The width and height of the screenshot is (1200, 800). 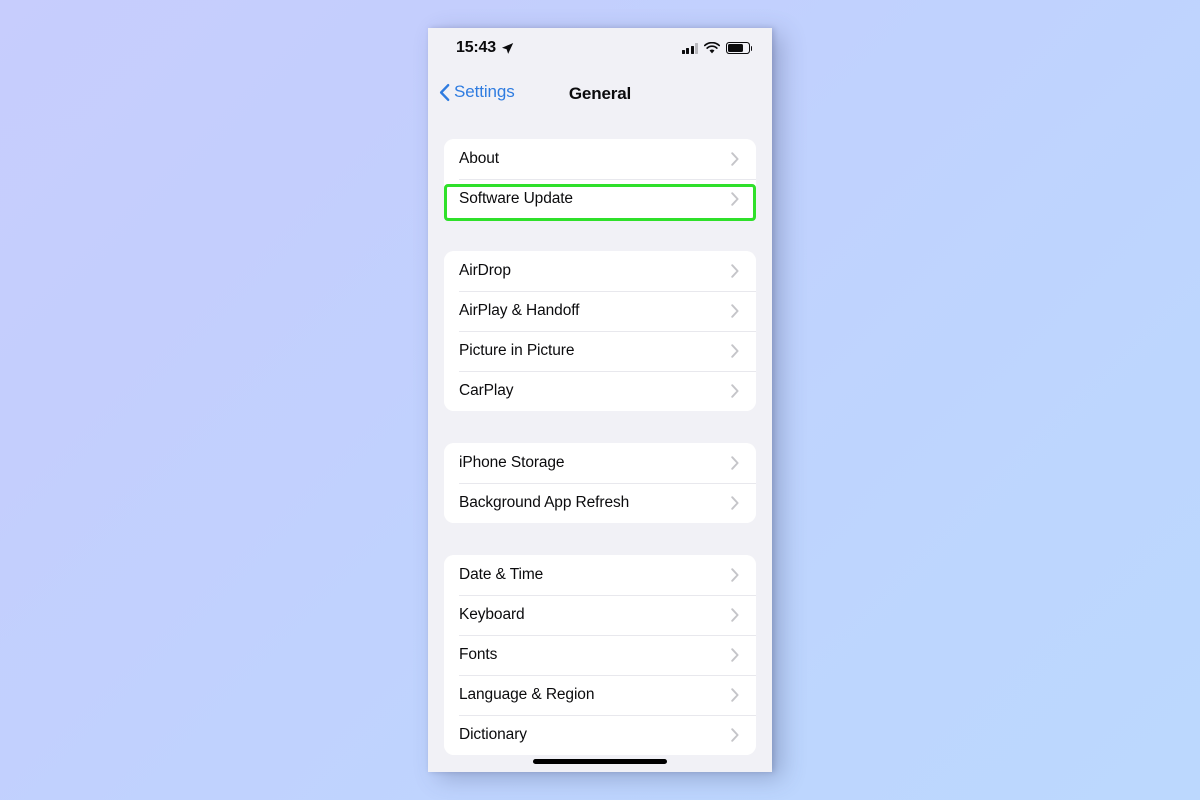 What do you see at coordinates (600, 575) in the screenshot?
I see `settings-row-date-time: Date & Time` at bounding box center [600, 575].